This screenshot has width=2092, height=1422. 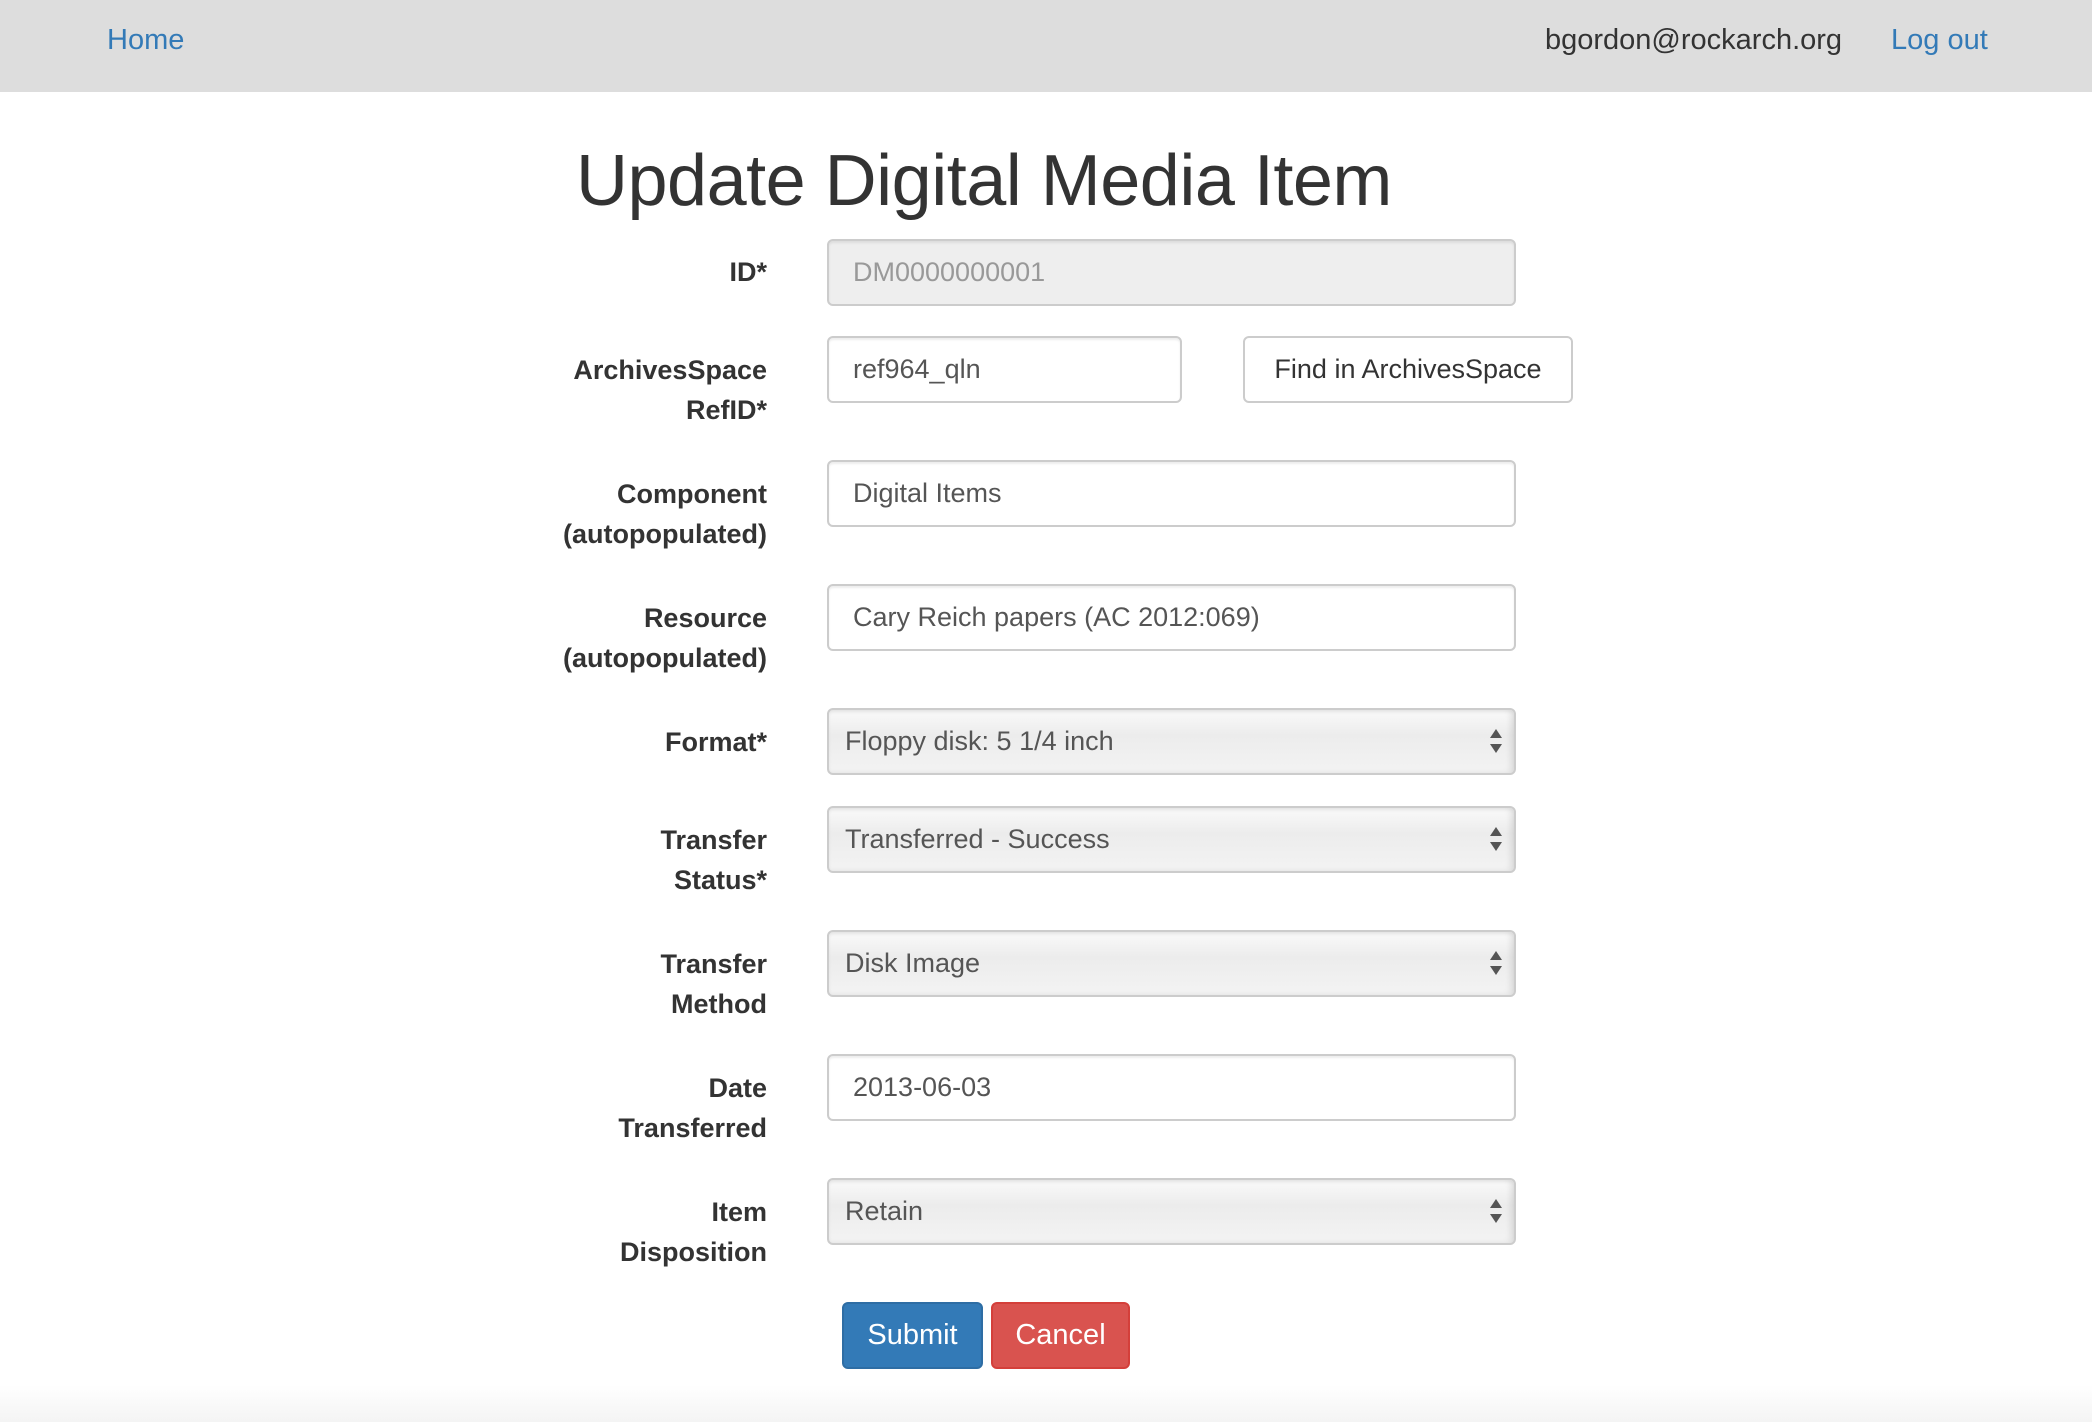 What do you see at coordinates (922, 1087) in the screenshot?
I see `date-transferred-value: 2013-06-03` at bounding box center [922, 1087].